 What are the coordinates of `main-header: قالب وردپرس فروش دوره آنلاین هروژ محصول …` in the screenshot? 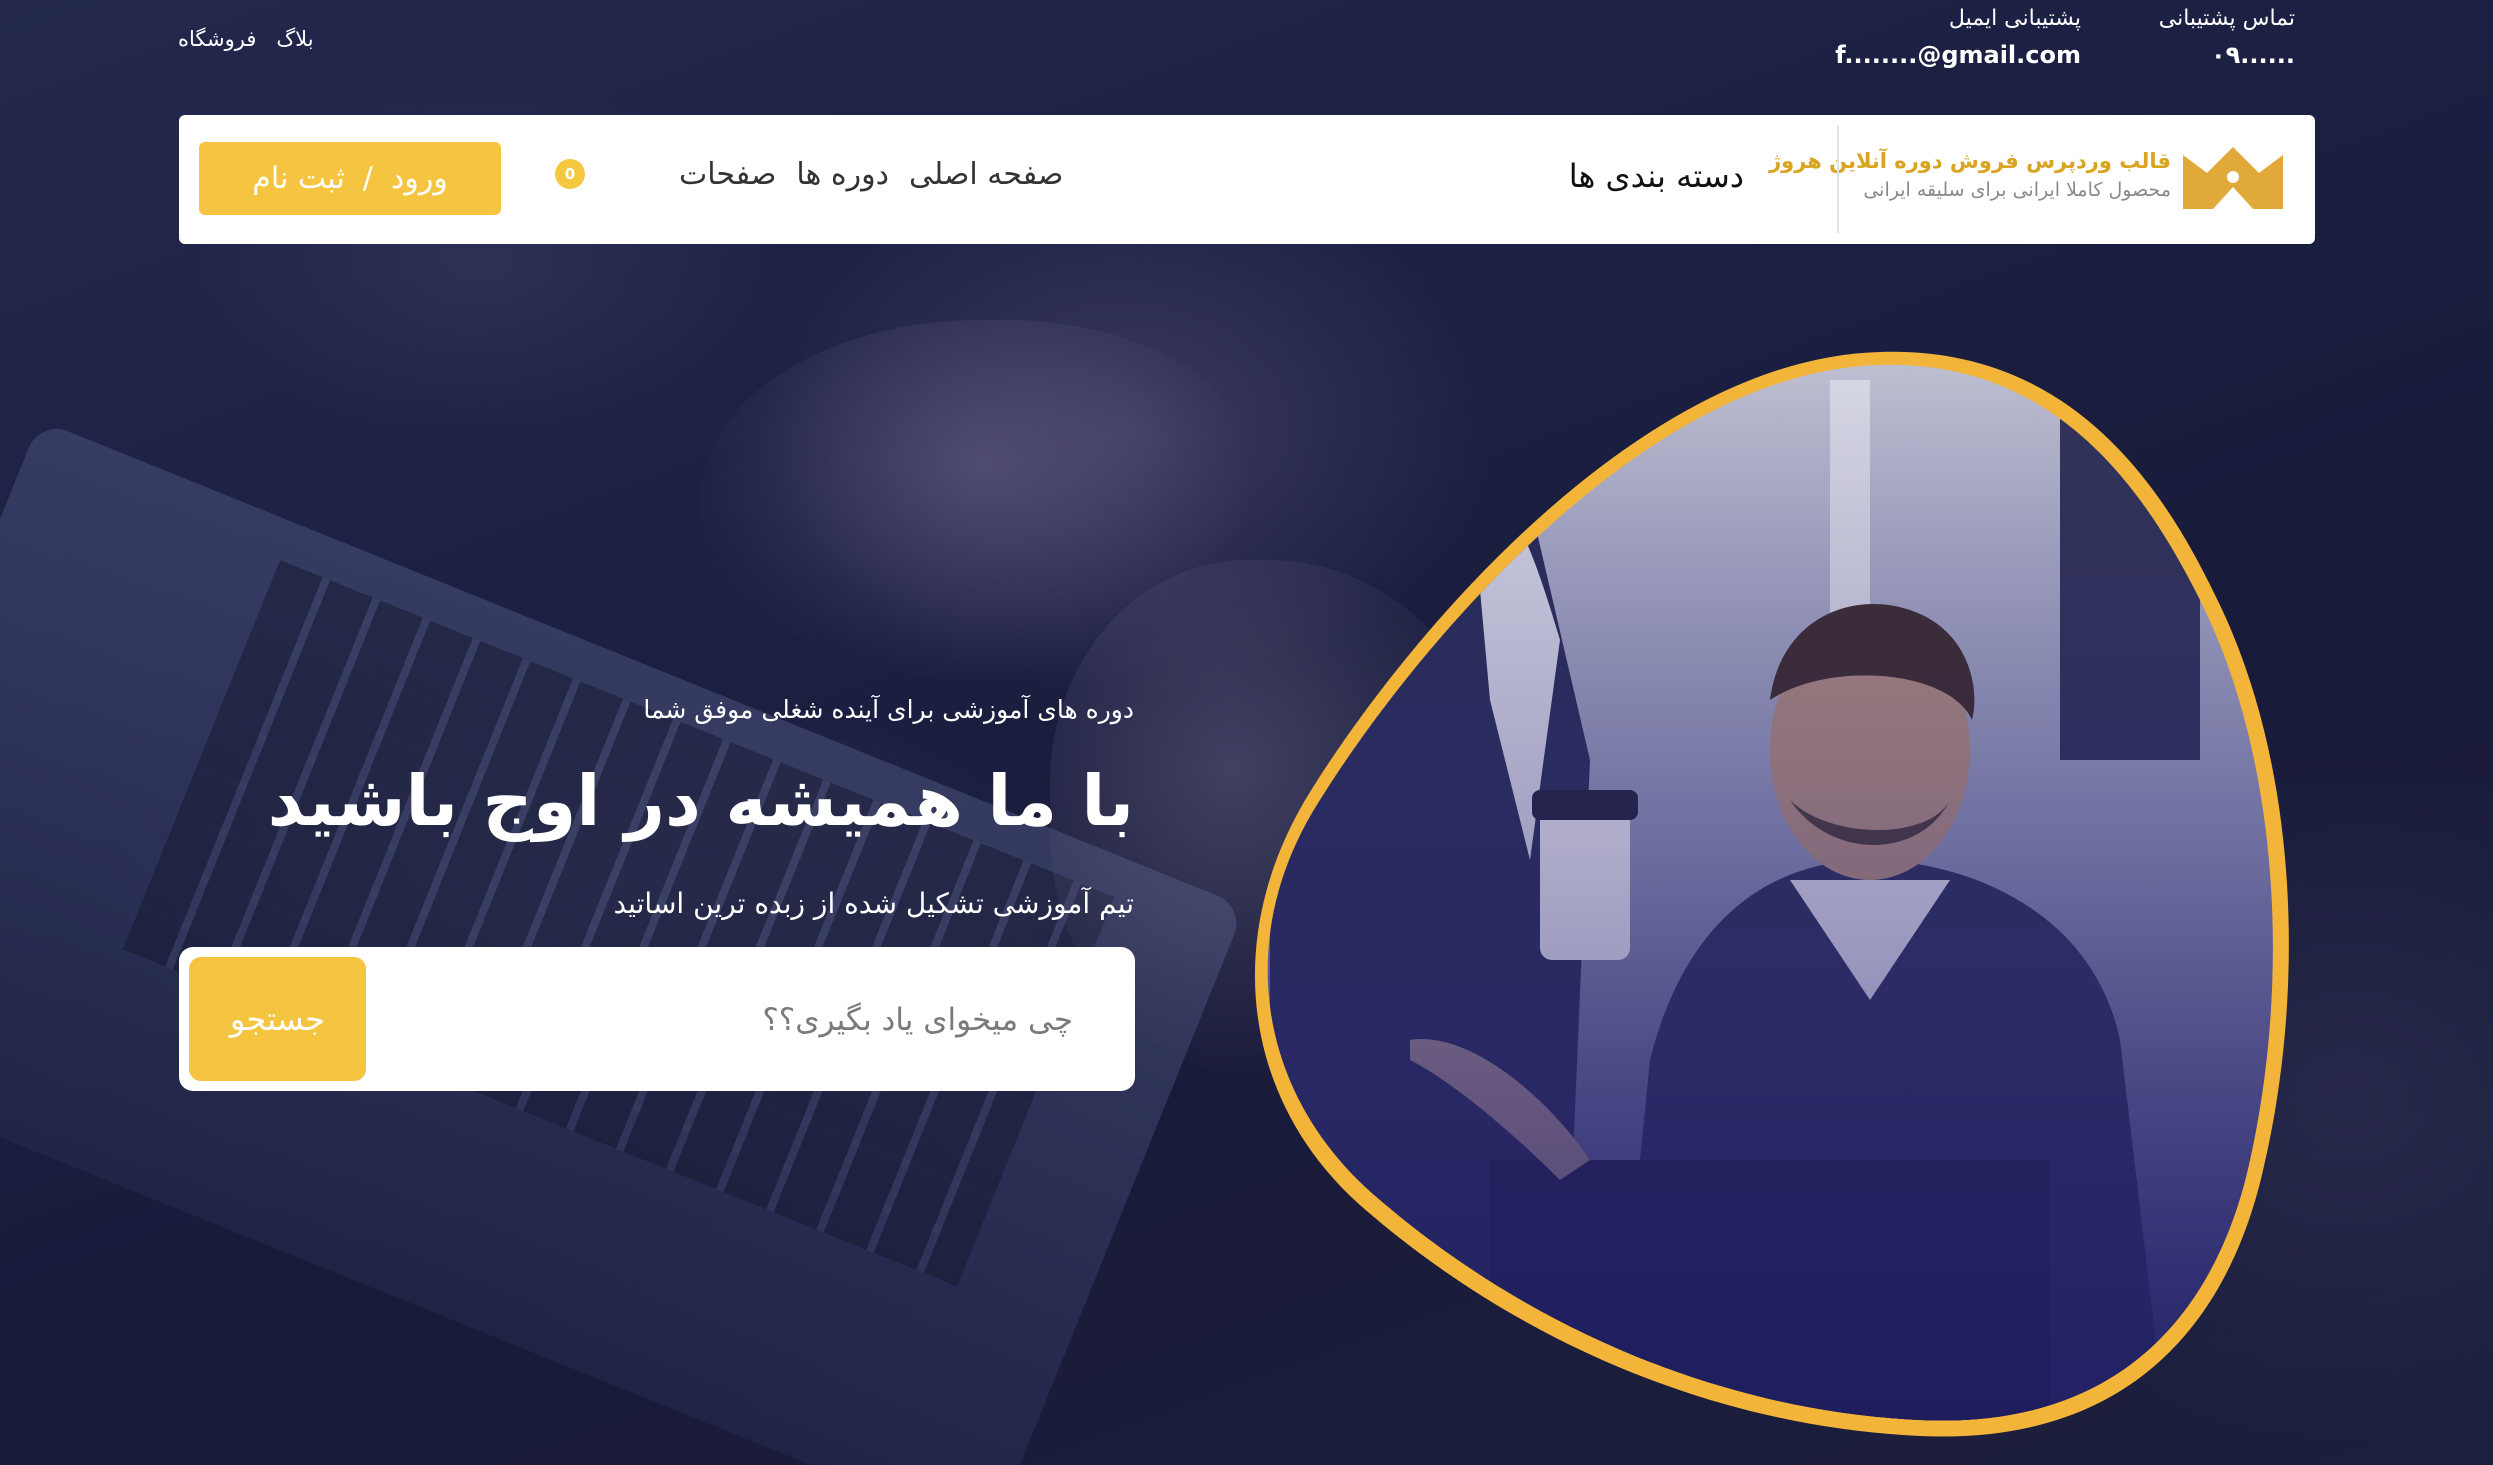 It's located at (1247, 179).